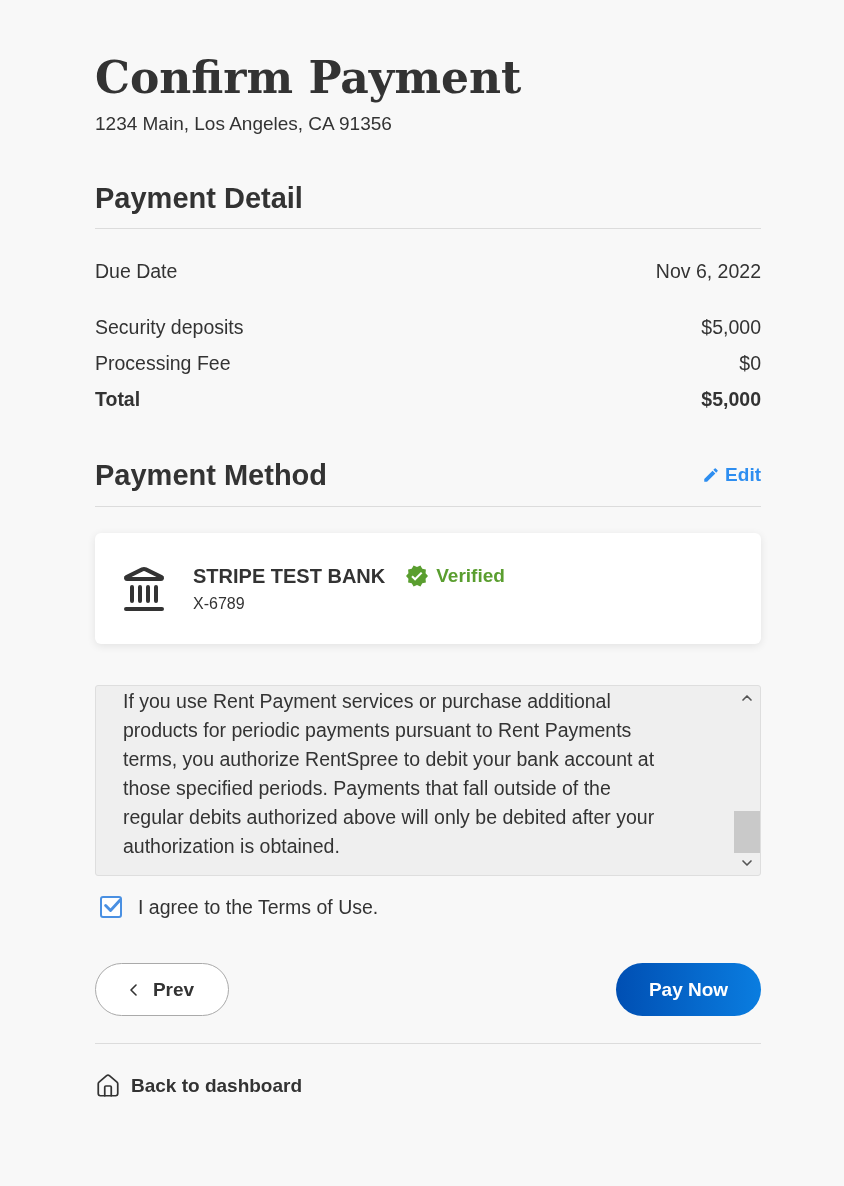 The image size is (844, 1186). Describe the element at coordinates (308, 77) in the screenshot. I see `page-title: Confirm Payment` at that location.